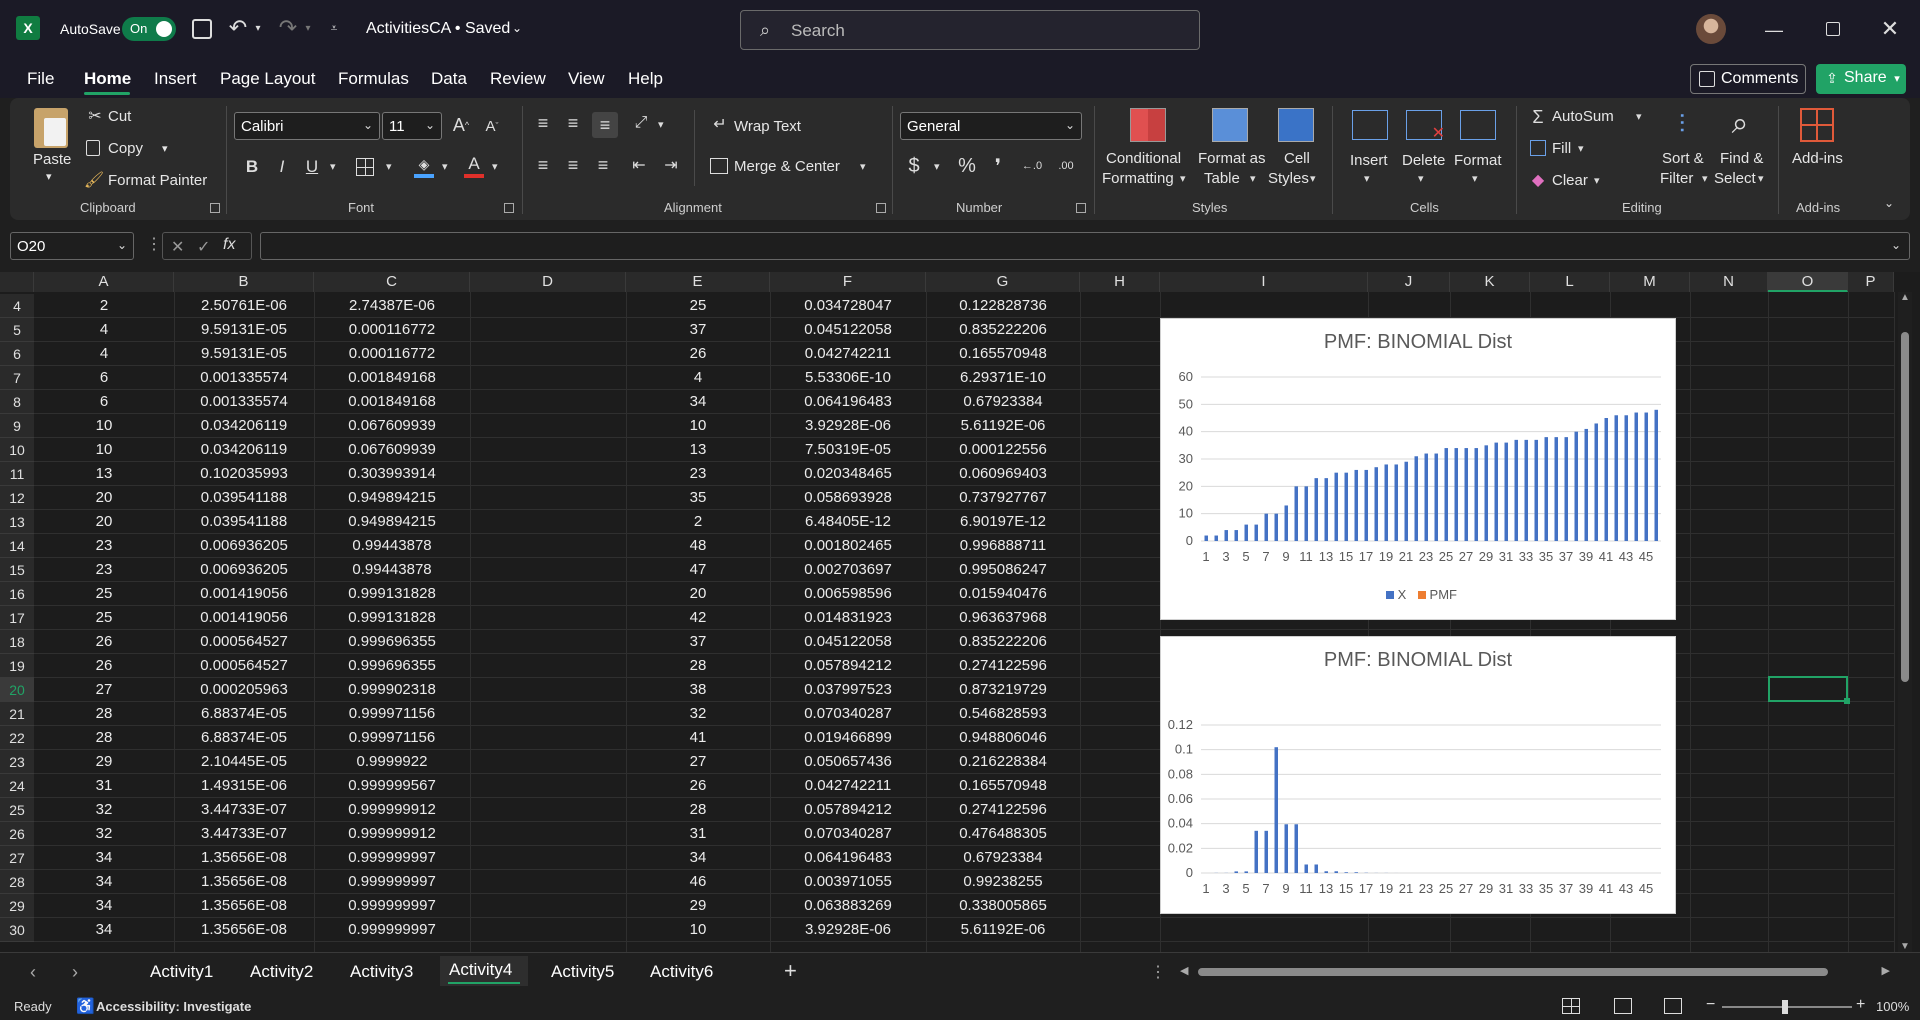 The image size is (1920, 1020). Describe the element at coordinates (1003, 306) in the screenshot. I see `cell-g: 0.122828736` at that location.